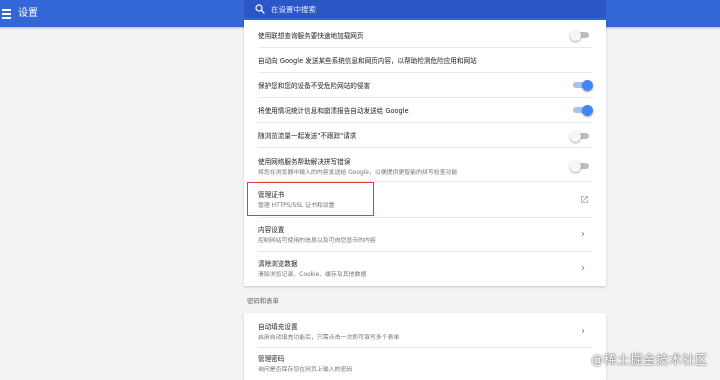 This screenshot has height=380, width=720. Describe the element at coordinates (311, 36) in the screenshot. I see `setting-row-title: 使用联想查询服务要快速地加载网页` at that location.